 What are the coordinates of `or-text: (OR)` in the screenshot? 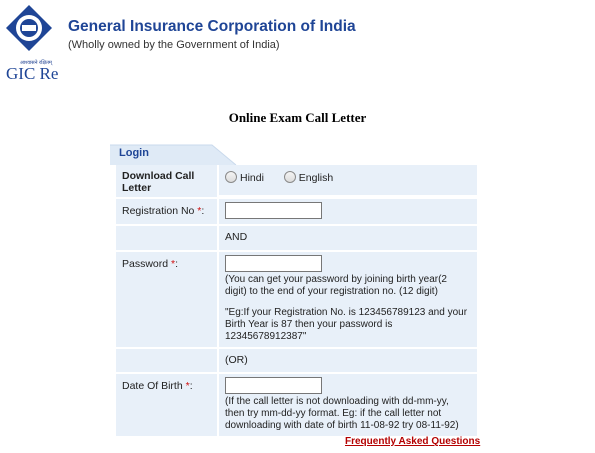 It's located at (347, 360).